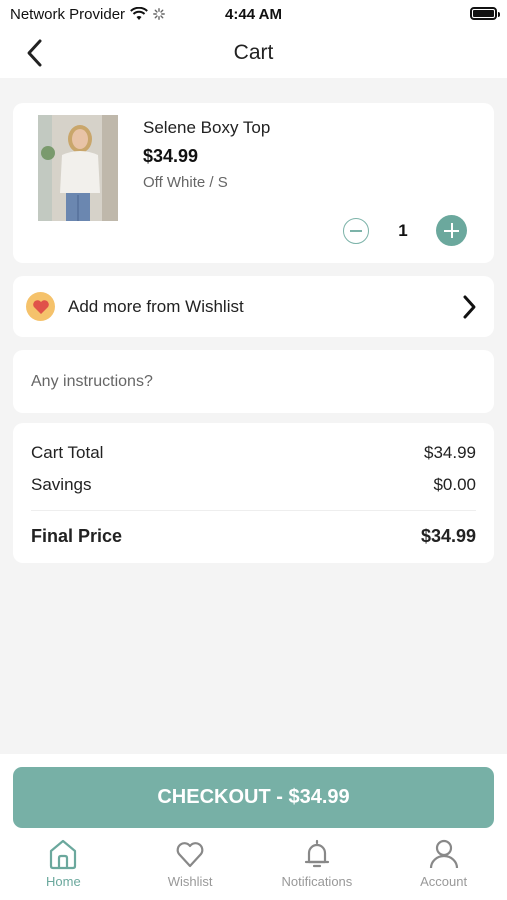  What do you see at coordinates (253, 485) in the screenshot?
I see `savings-row: Savings $0.00` at bounding box center [253, 485].